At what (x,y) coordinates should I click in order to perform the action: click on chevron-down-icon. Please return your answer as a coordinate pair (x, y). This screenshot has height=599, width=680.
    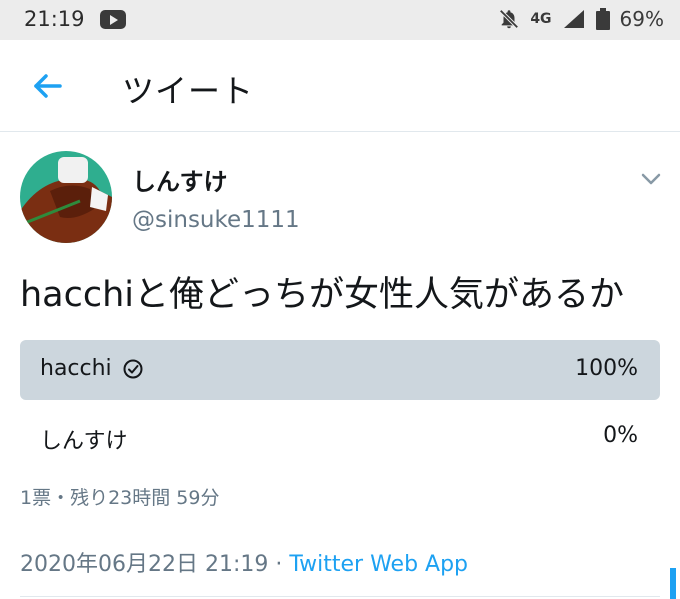
    Looking at the image, I should click on (651, 179).